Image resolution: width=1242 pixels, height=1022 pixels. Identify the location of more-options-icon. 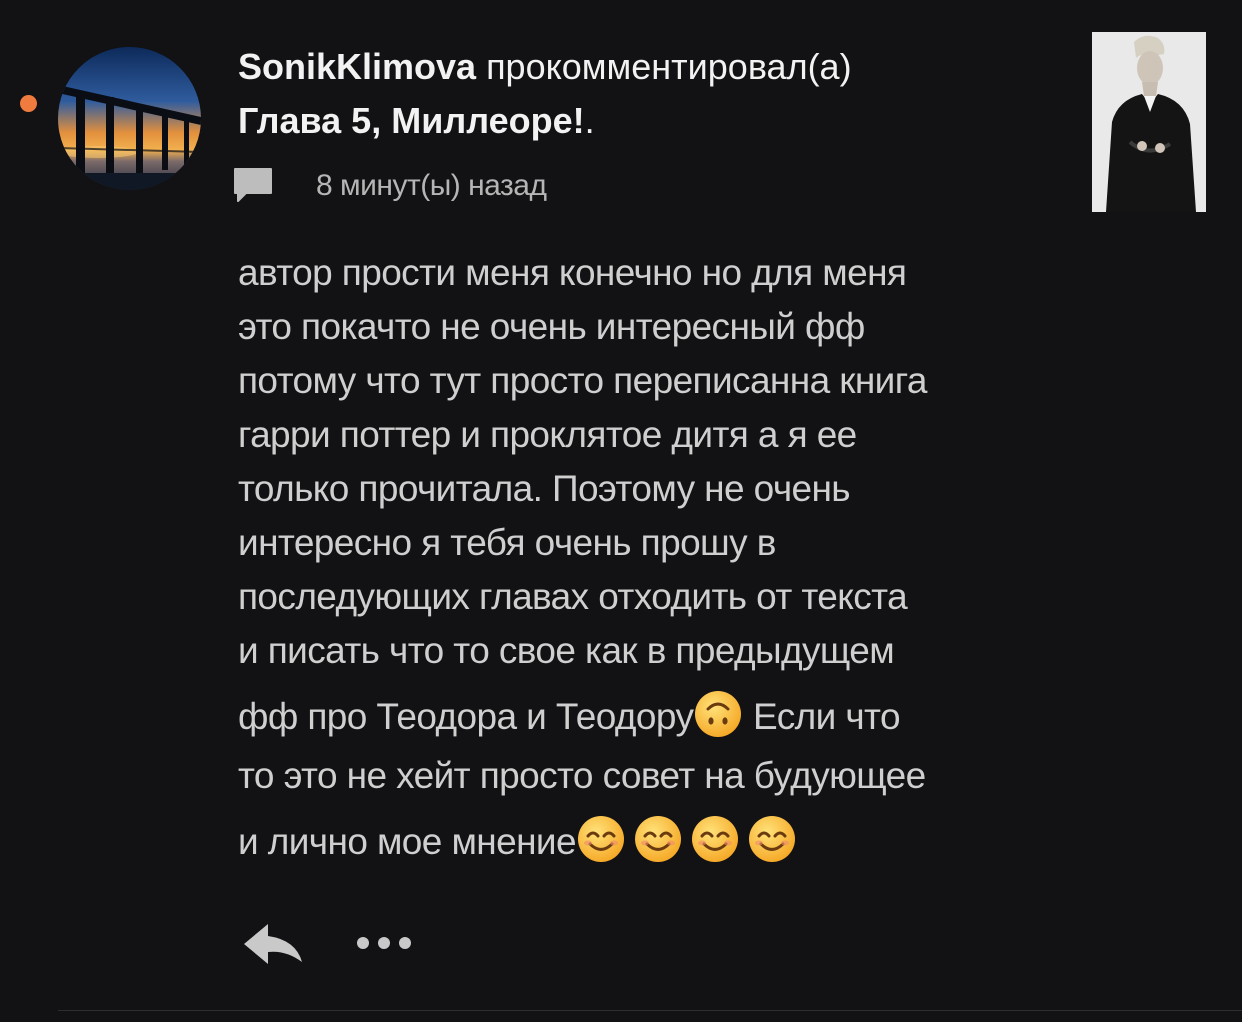
(384, 943).